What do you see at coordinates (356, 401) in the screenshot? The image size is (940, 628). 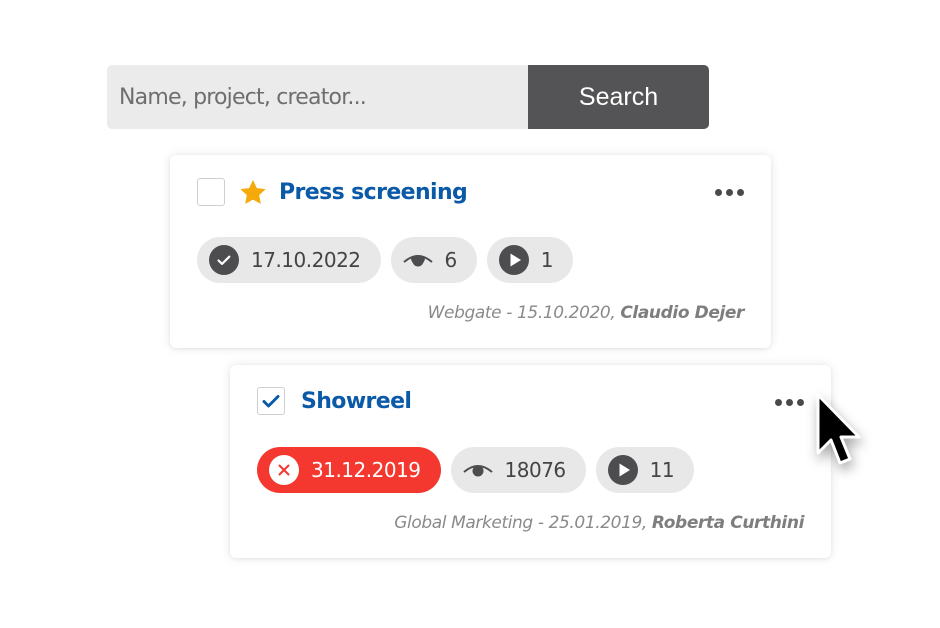 I see `project-title: Showreel` at bounding box center [356, 401].